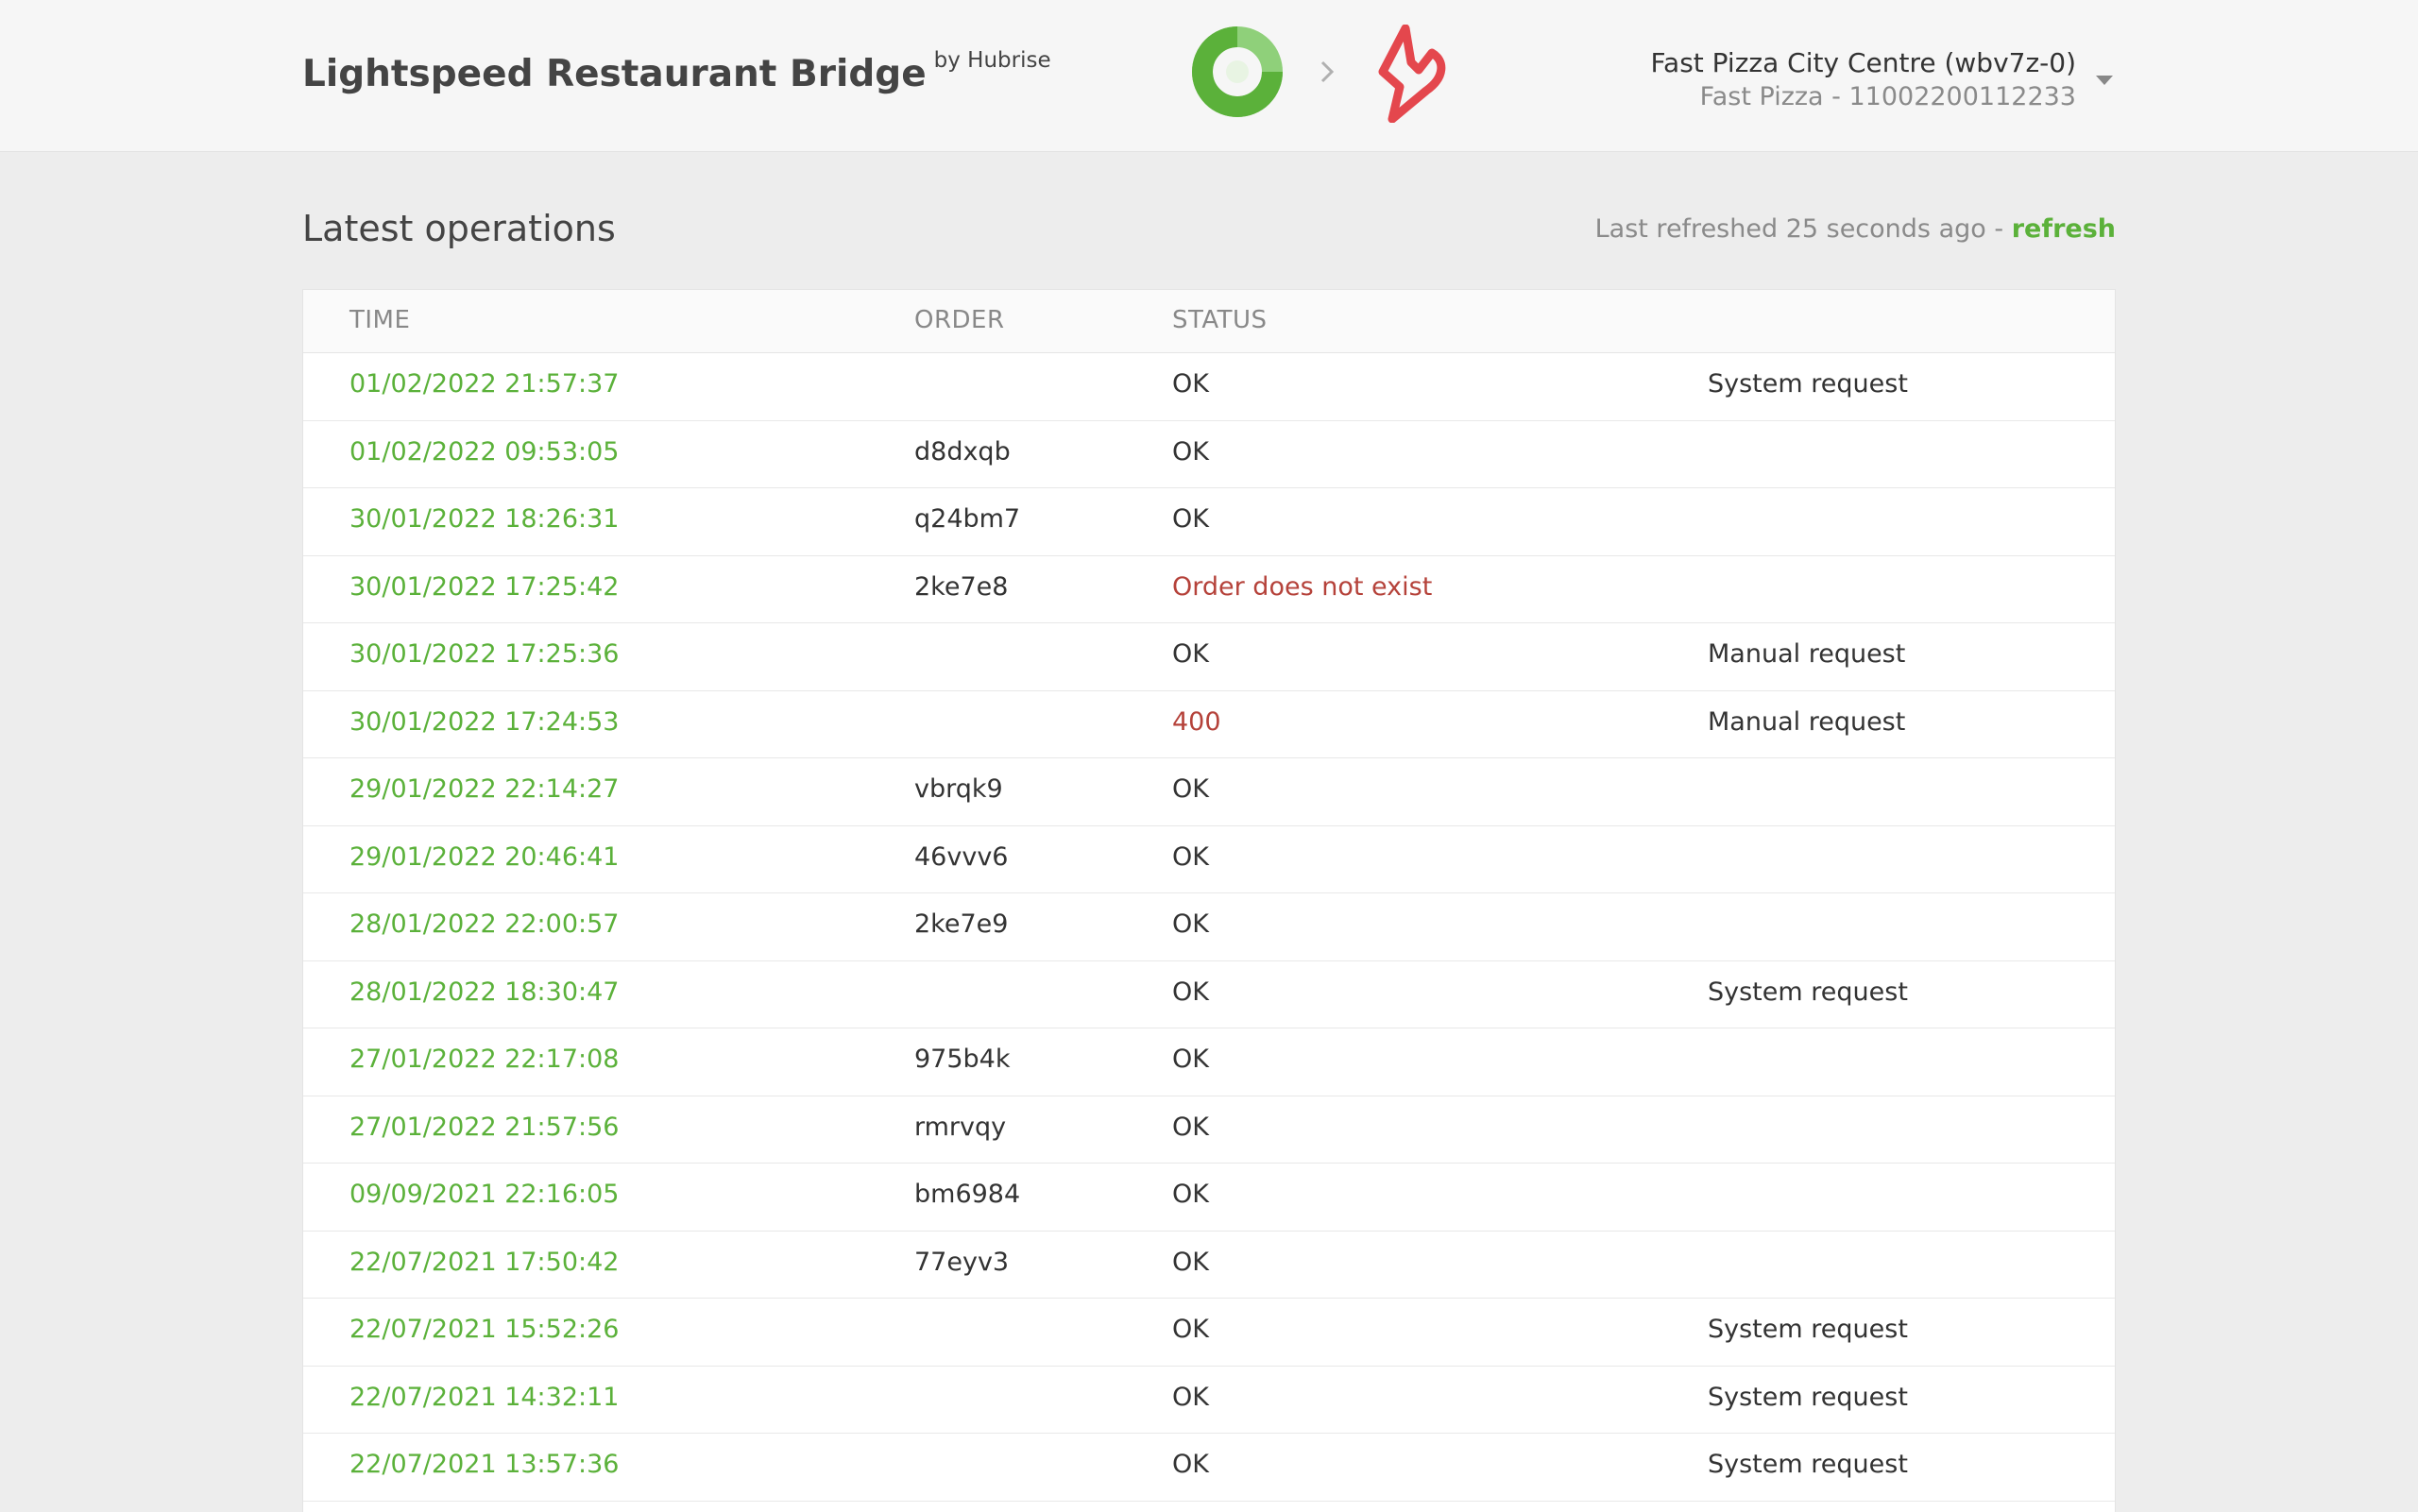 Image resolution: width=2418 pixels, height=1512 pixels. I want to click on brand: Lightspeed Restaurant Bridge by Hubrise, so click(677, 71).